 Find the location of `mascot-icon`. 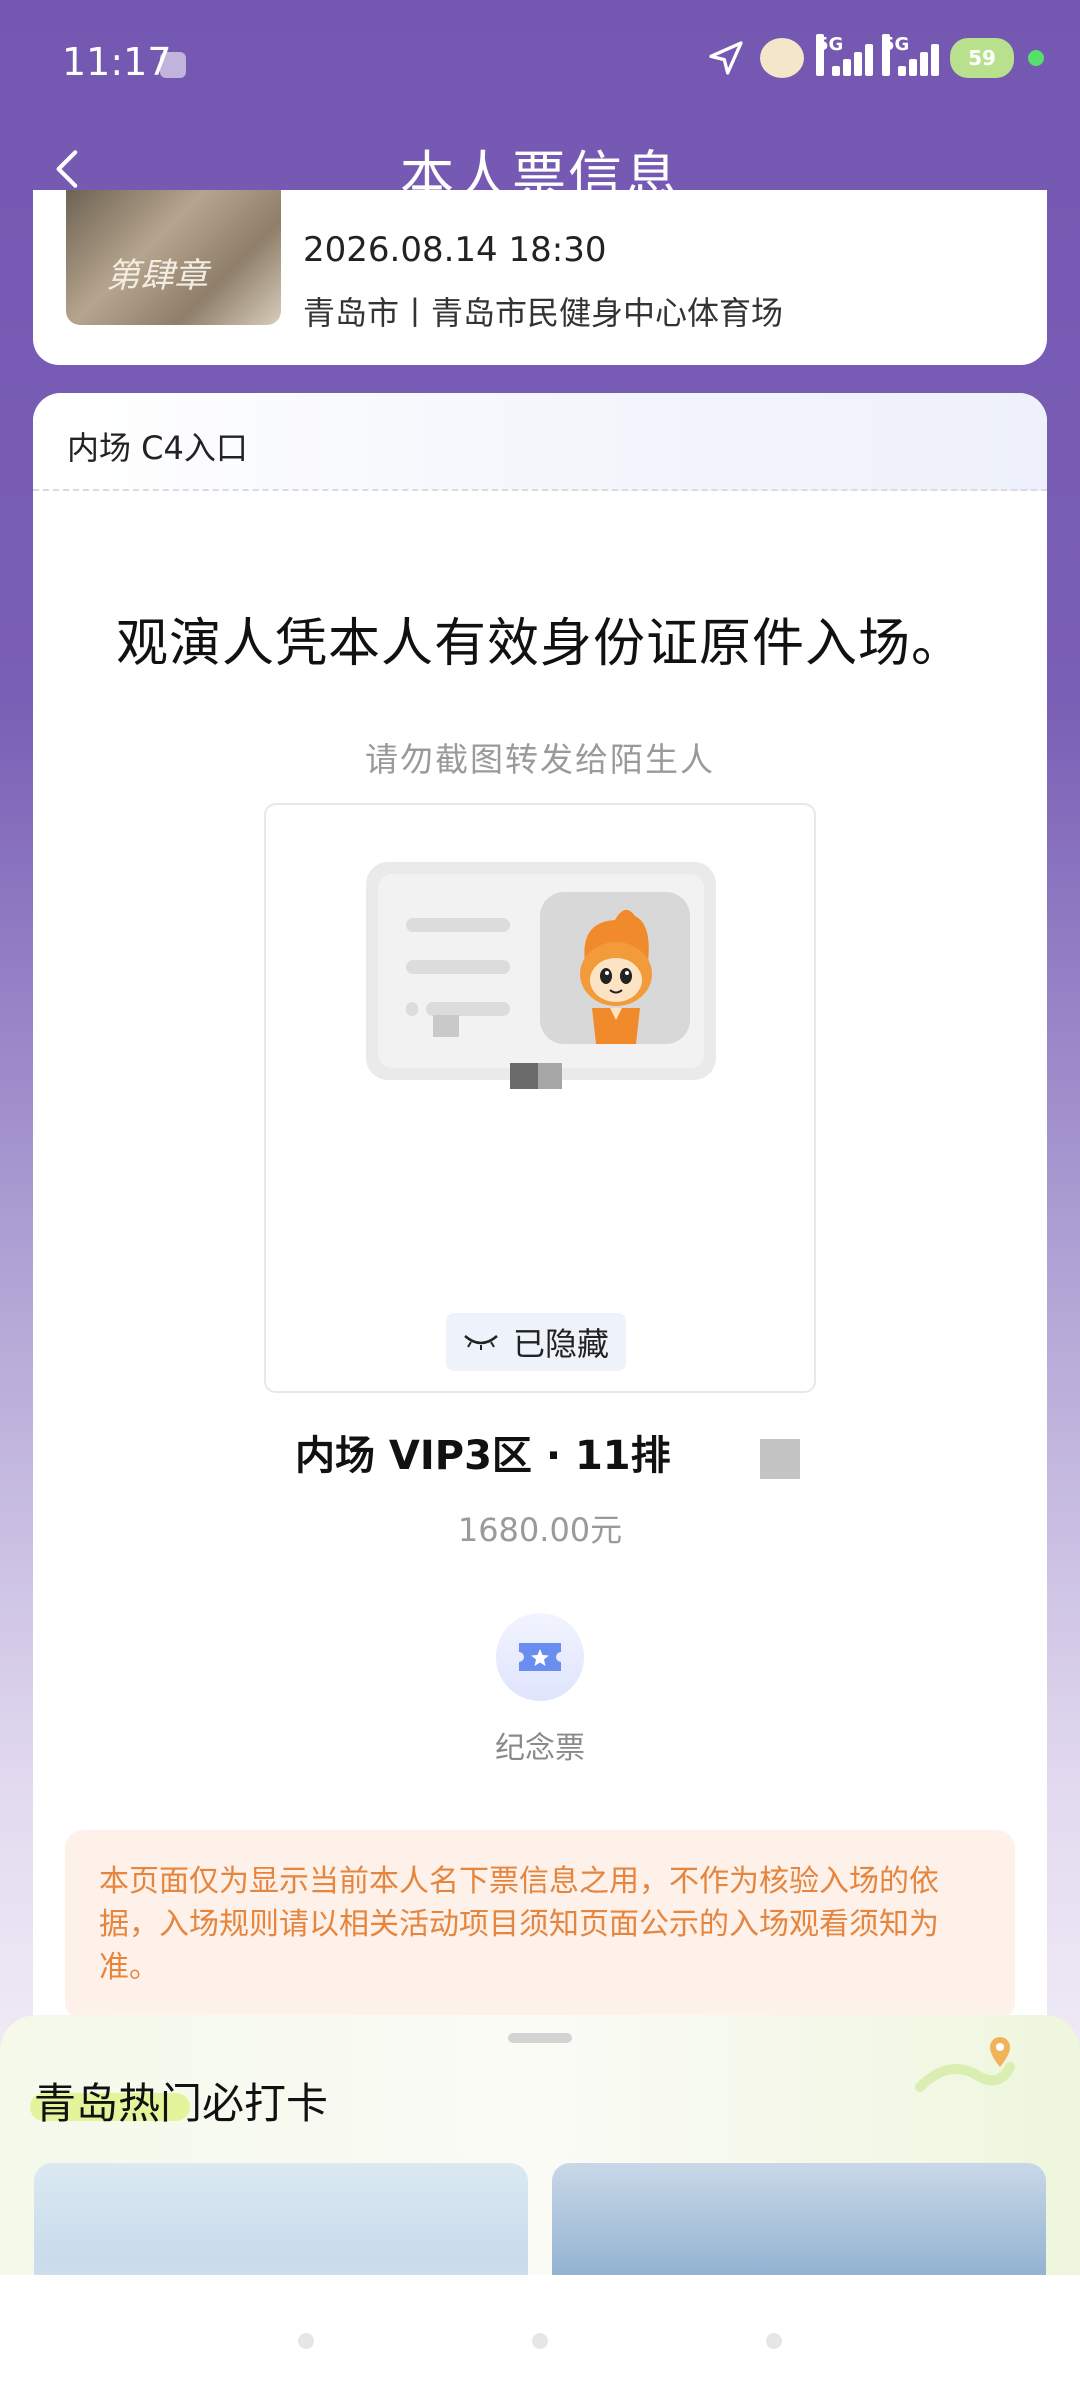

mascot-icon is located at coordinates (616, 976).